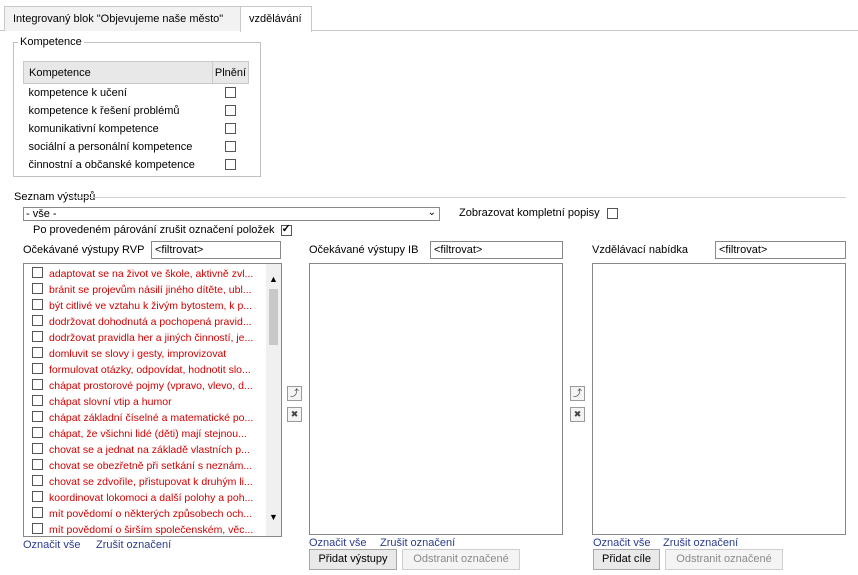 The height and width of the screenshot is (575, 858). I want to click on rvp-label: Očekávané výstupy RVP, so click(84, 250).